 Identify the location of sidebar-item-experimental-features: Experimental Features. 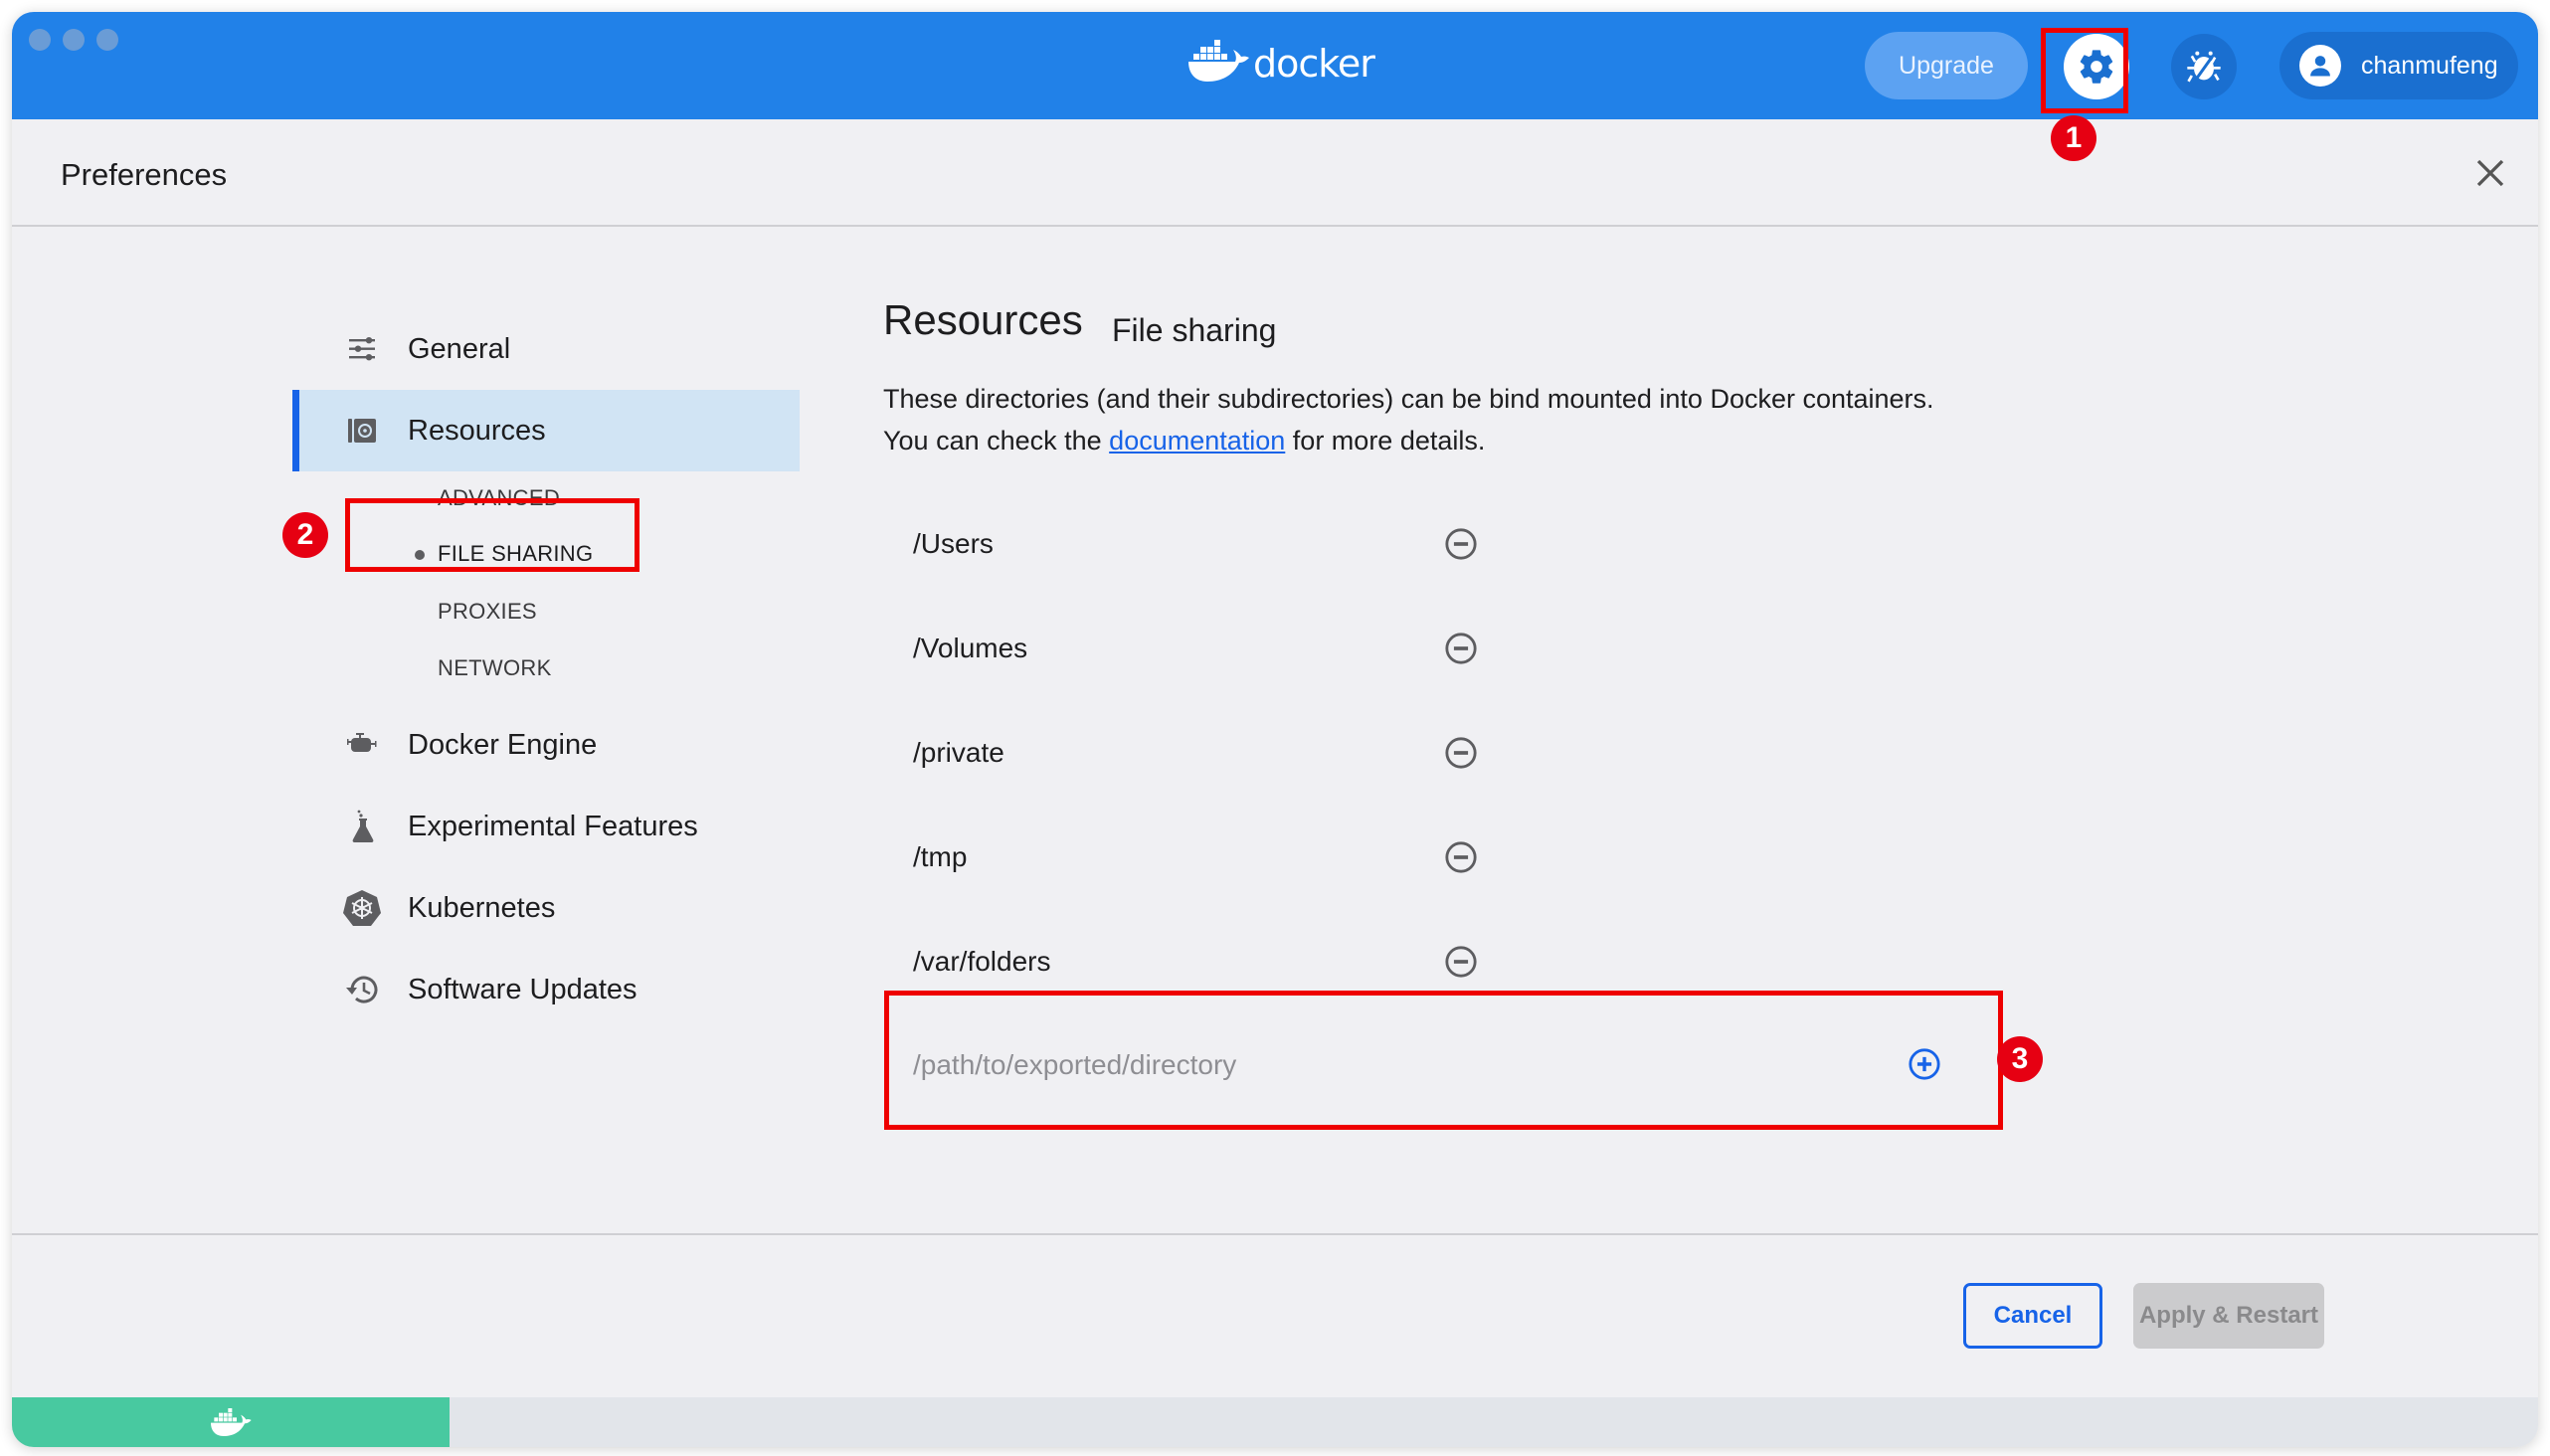
(546, 826).